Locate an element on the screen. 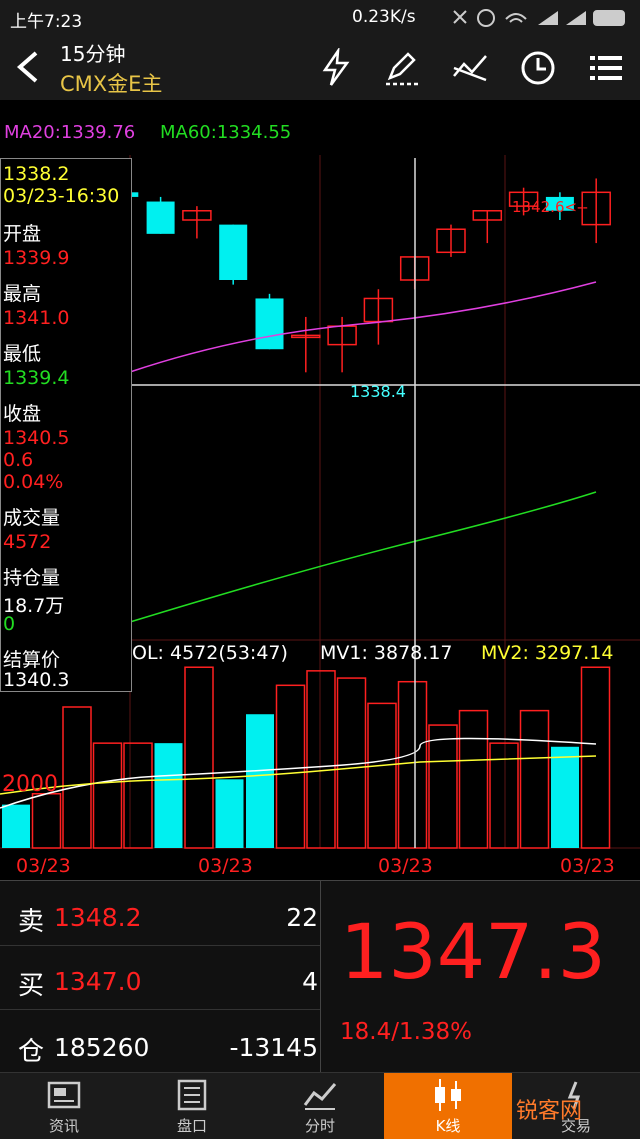 The height and width of the screenshot is (1139, 640). settle-value: 1340.3 is located at coordinates (36, 680).